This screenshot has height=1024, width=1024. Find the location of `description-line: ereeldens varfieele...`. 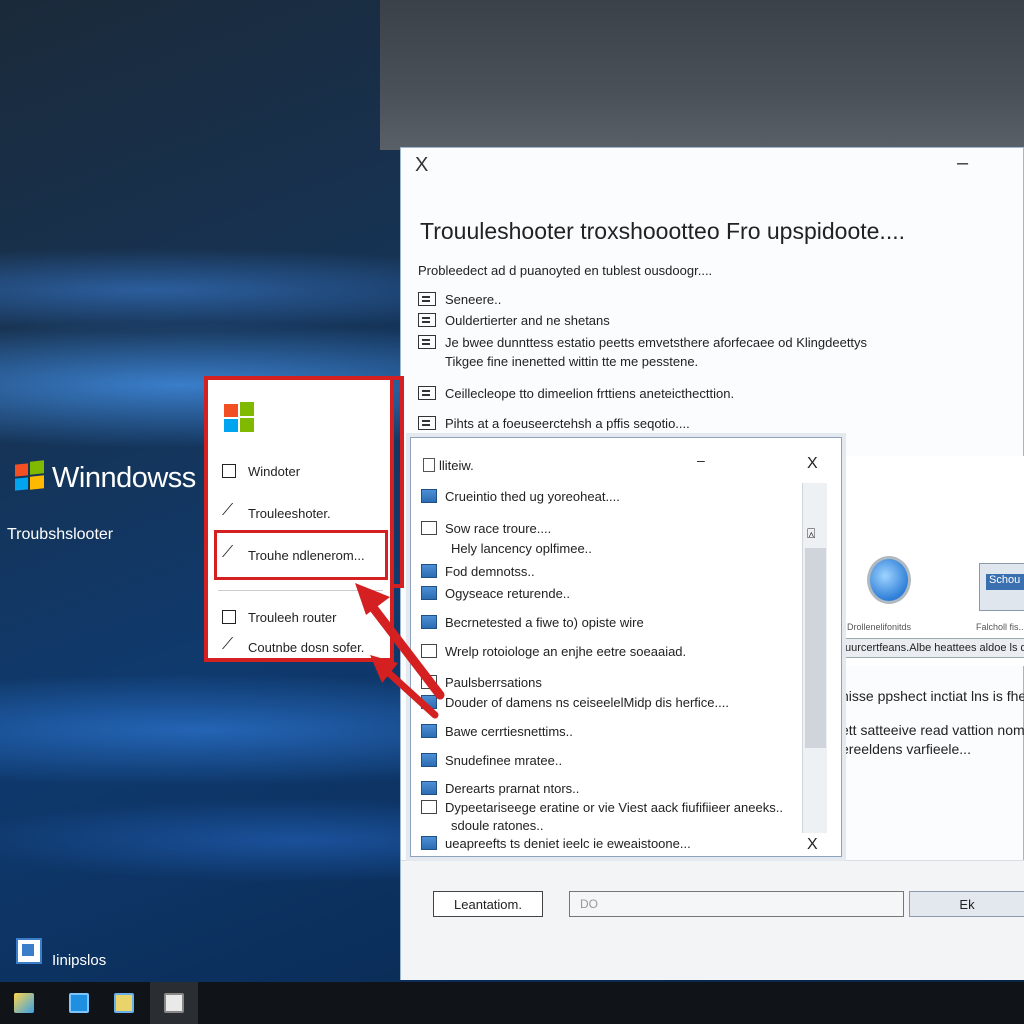

description-line: ereeldens varfieele... is located at coordinates (906, 749).